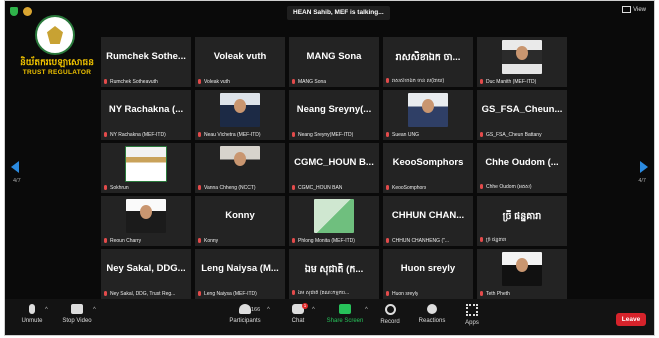  I want to click on participant-label-text: NY Rachakna (MEF-ITD), so click(138, 135).